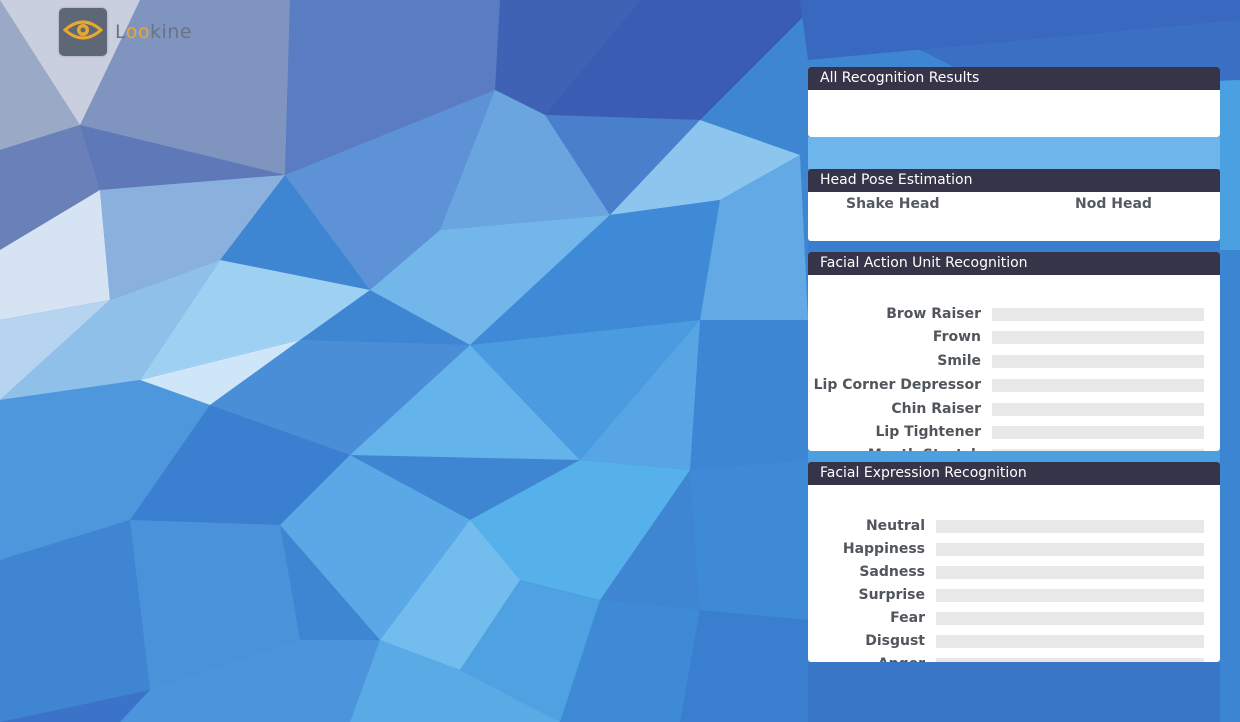 The image size is (1240, 722). Describe the element at coordinates (1014, 180) in the screenshot. I see `panel-title: Head Pose Estimation` at that location.